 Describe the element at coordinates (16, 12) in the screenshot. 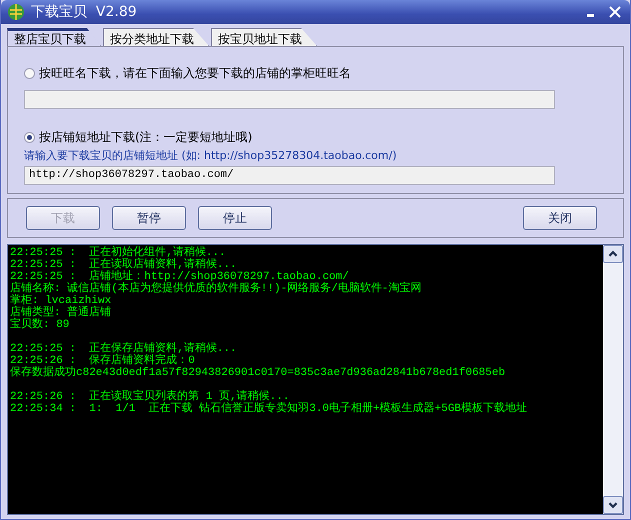

I see `globe-icon` at that location.